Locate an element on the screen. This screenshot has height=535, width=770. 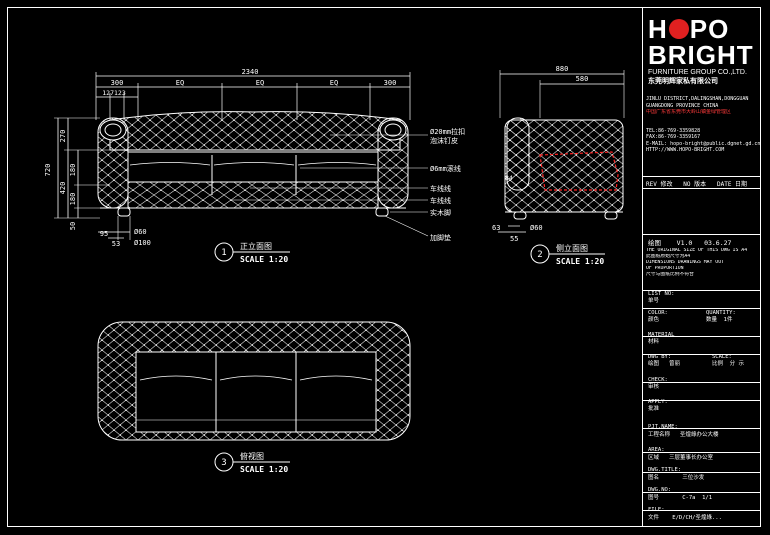
date-label: DATE 日期 is located at coordinates (732, 184).